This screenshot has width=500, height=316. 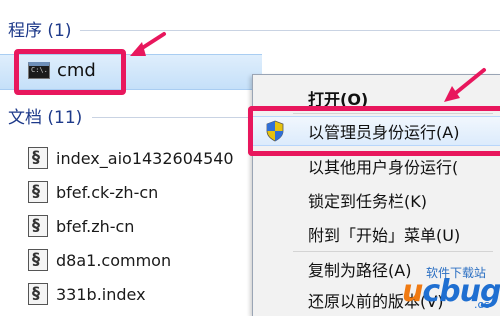 What do you see at coordinates (45, 118) in the screenshot?
I see `documents-section-header: 文档 (11)` at bounding box center [45, 118].